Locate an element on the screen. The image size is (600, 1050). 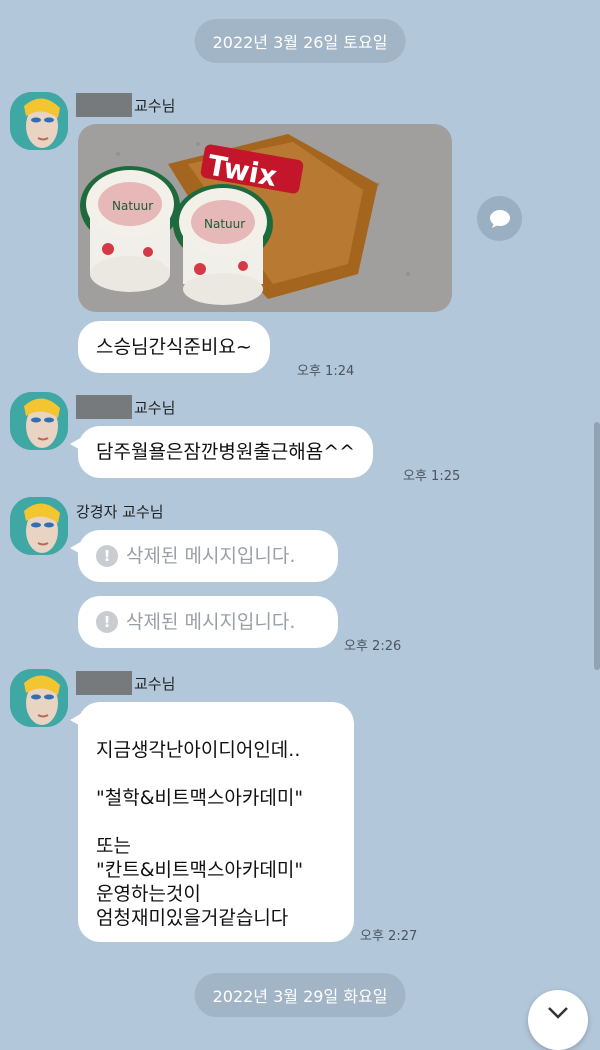
message-time: 오후 1:24 is located at coordinates (326, 371).